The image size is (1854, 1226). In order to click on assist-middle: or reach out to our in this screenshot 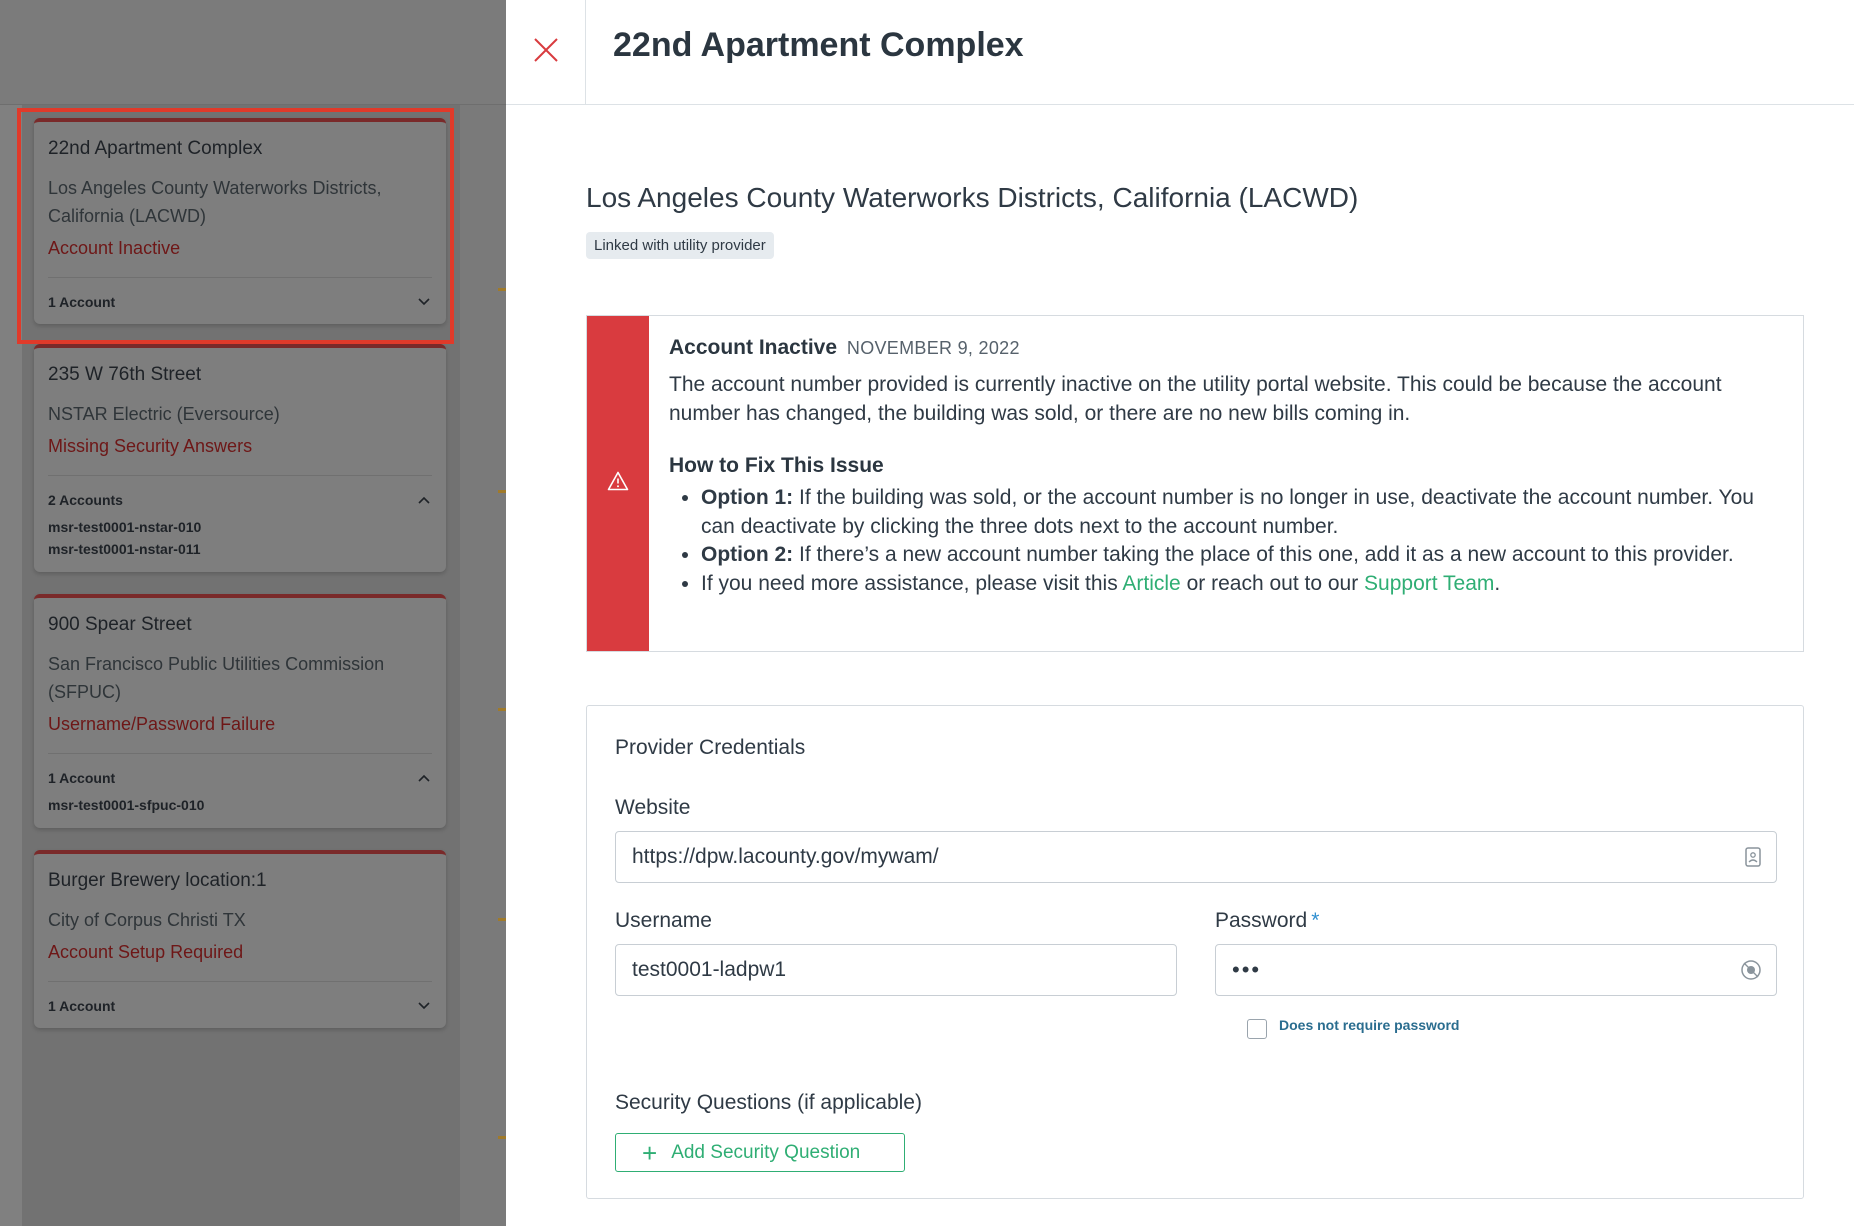, I will do `click(1272, 583)`.